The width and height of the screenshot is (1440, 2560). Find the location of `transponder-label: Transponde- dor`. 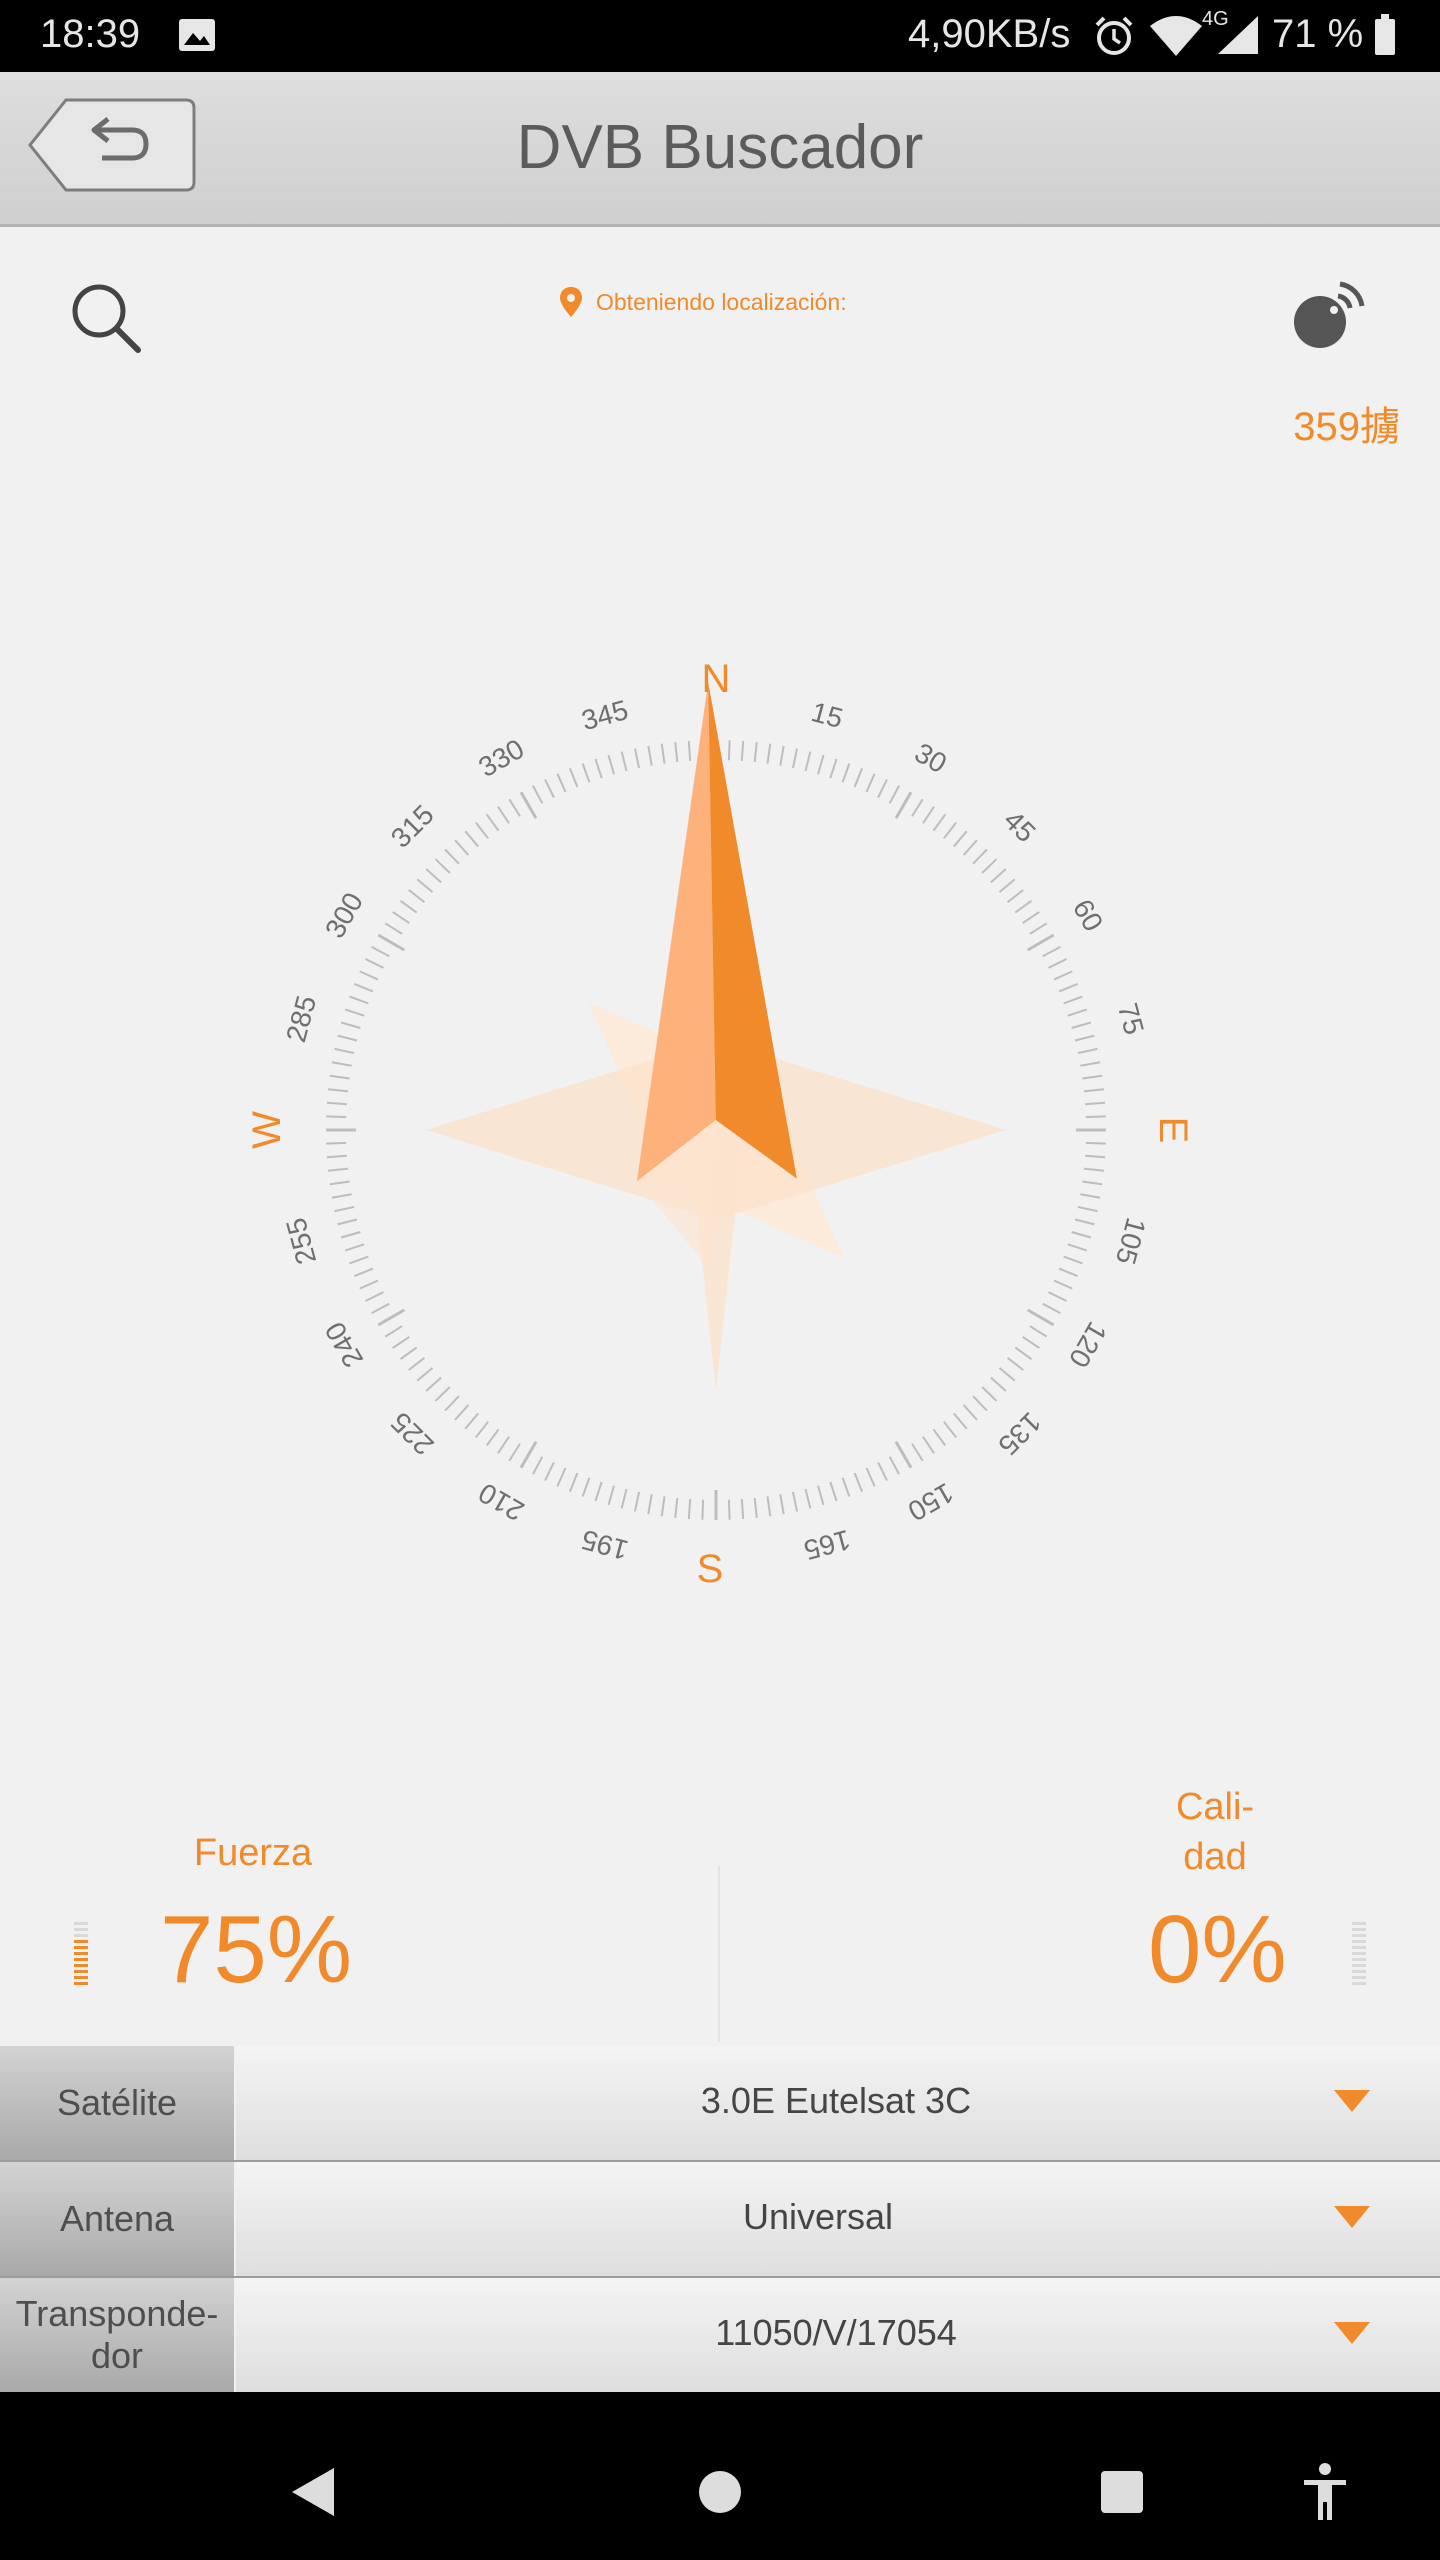

transponder-label: Transponde- dor is located at coordinates (117, 2335).